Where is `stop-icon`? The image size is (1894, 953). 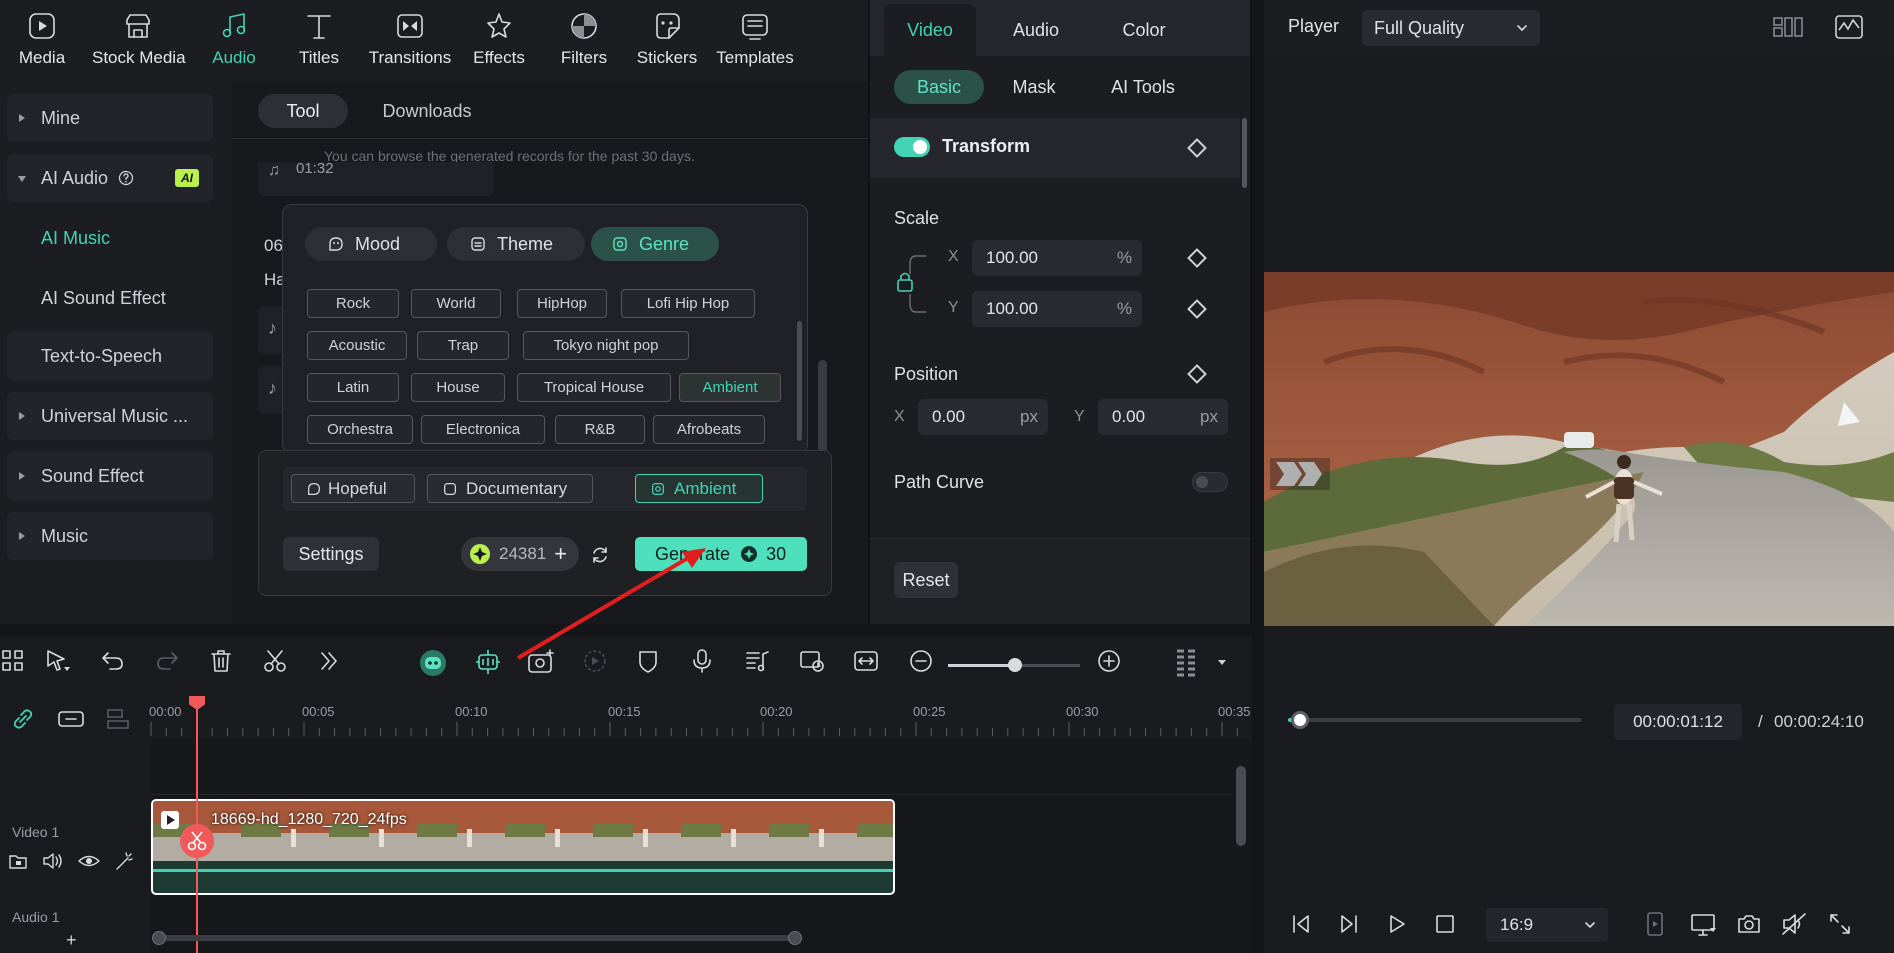 stop-icon is located at coordinates (1445, 924).